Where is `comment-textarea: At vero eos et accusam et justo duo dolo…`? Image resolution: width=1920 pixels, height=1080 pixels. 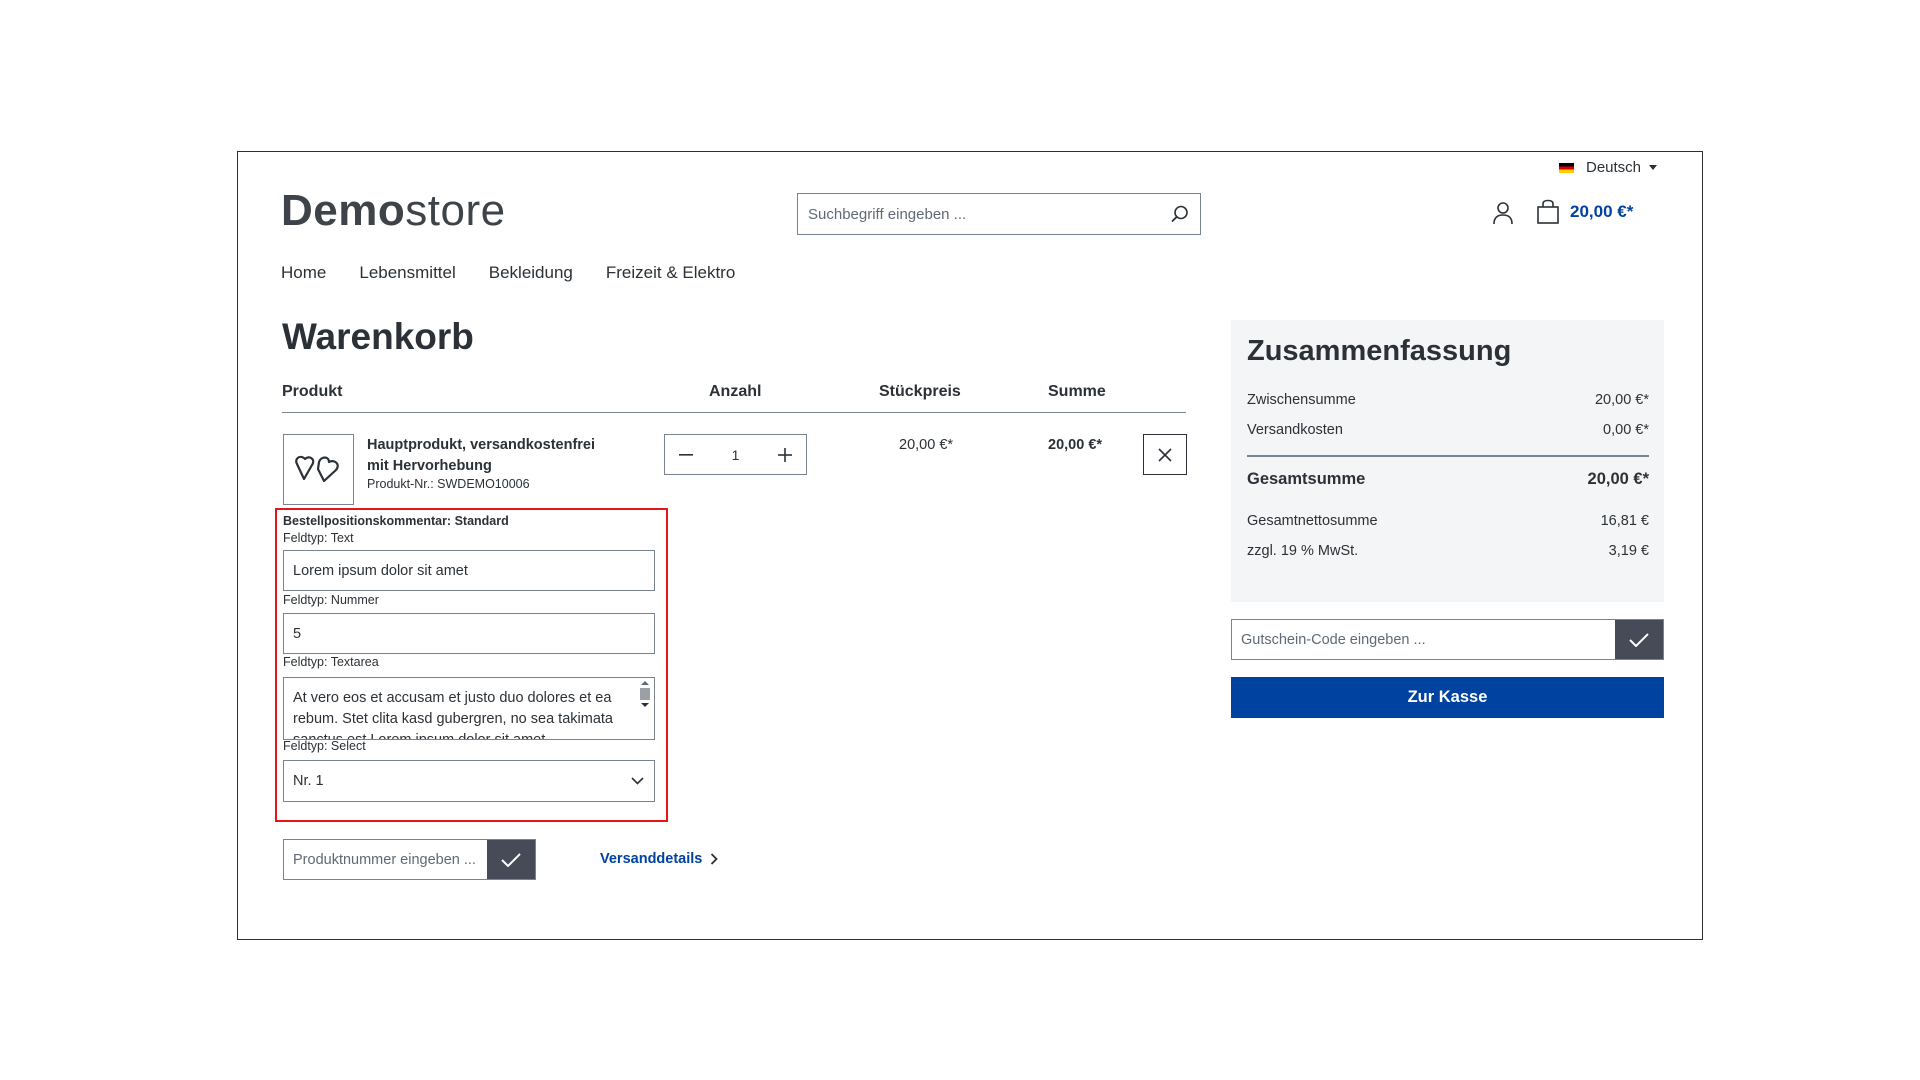 comment-textarea: At vero eos et accusam et justo duo dolo… is located at coordinates (469, 708).